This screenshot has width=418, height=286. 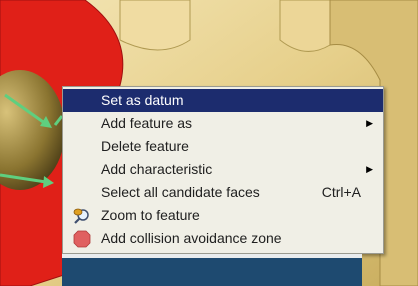 What do you see at coordinates (191, 238) in the screenshot?
I see `menu-item-label: Add collision avoidance zone` at bounding box center [191, 238].